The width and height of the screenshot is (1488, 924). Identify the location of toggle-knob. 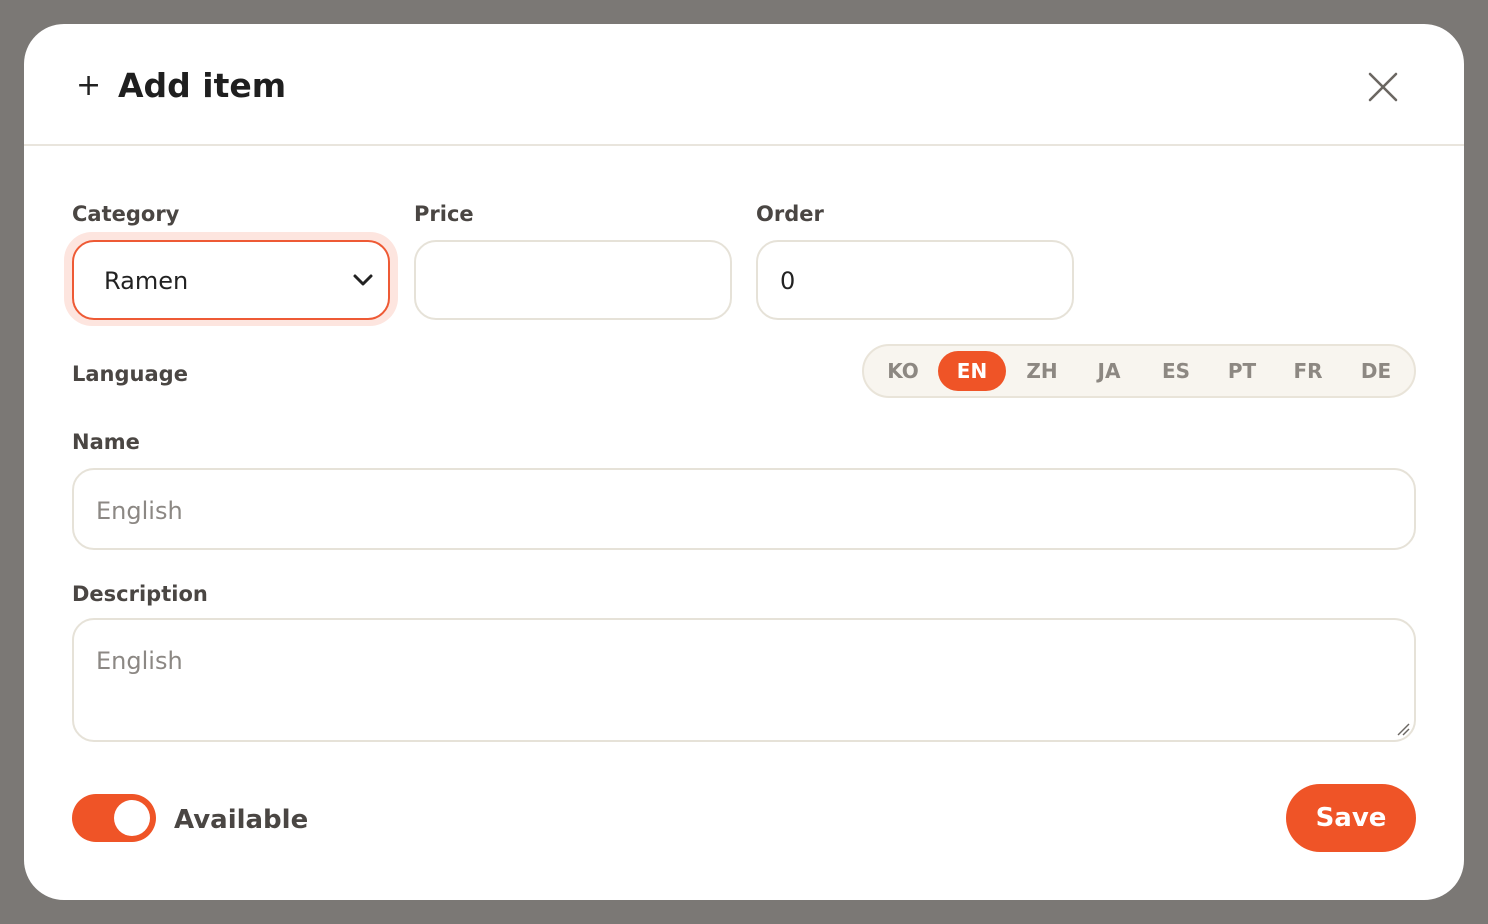
(132, 818).